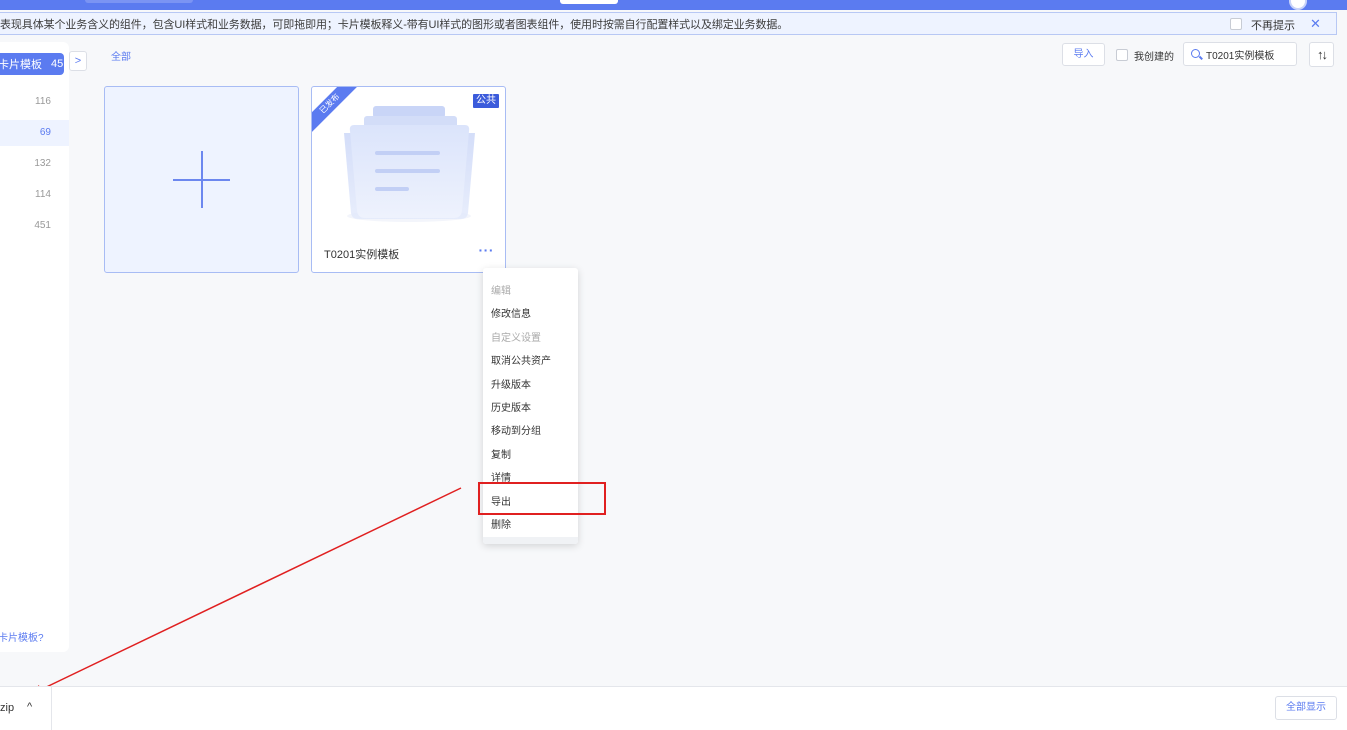  What do you see at coordinates (34, 195) in the screenshot?
I see `sidebar-item: 114` at bounding box center [34, 195].